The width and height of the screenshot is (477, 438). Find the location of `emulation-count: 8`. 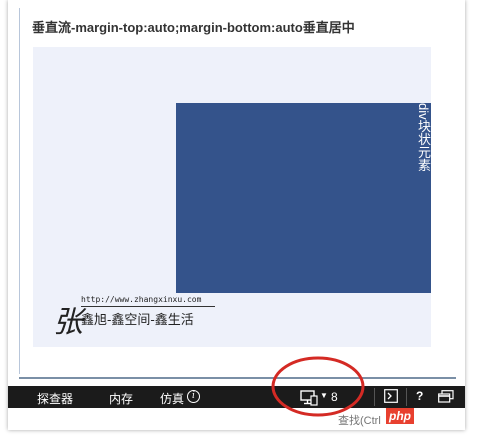

emulation-count: 8 is located at coordinates (334, 397).